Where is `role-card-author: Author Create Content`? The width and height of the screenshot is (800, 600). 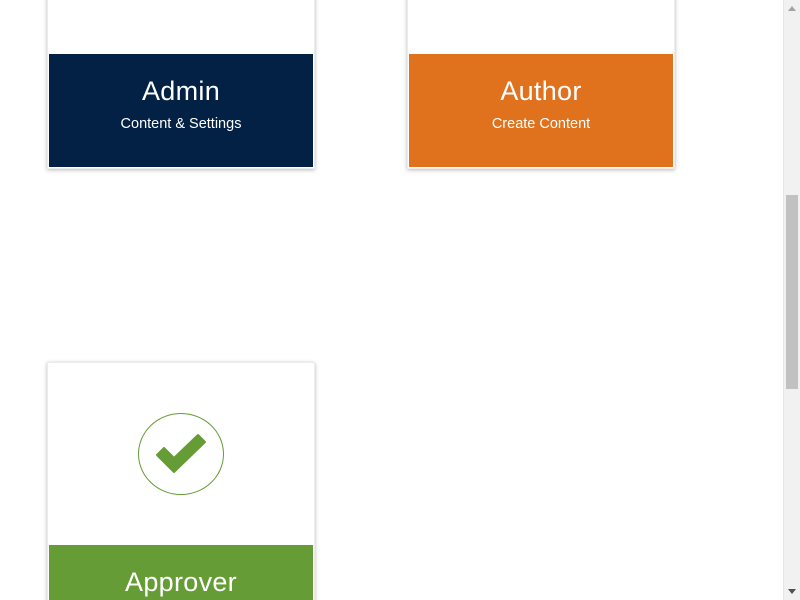
role-card-author: Author Create Content is located at coordinates (541, 84).